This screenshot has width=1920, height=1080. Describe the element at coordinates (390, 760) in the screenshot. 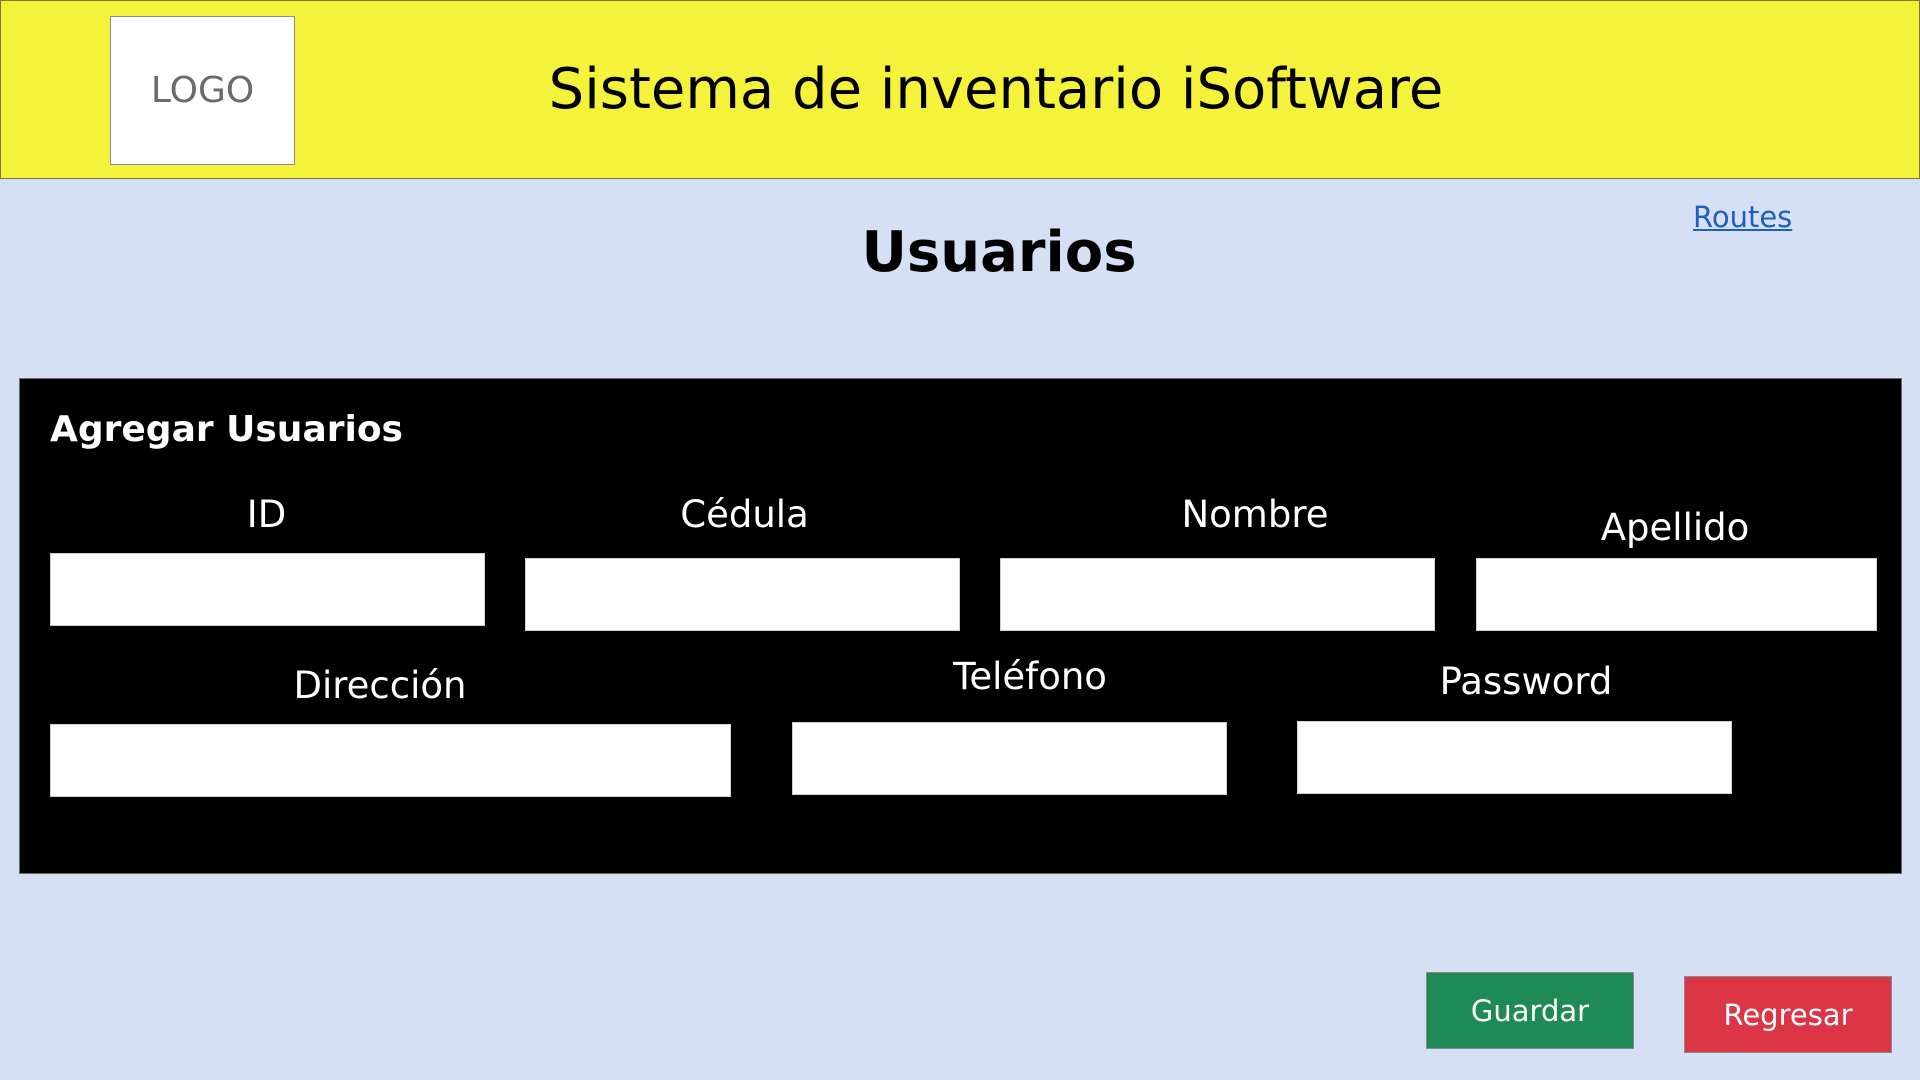

I see `direccion-input` at that location.